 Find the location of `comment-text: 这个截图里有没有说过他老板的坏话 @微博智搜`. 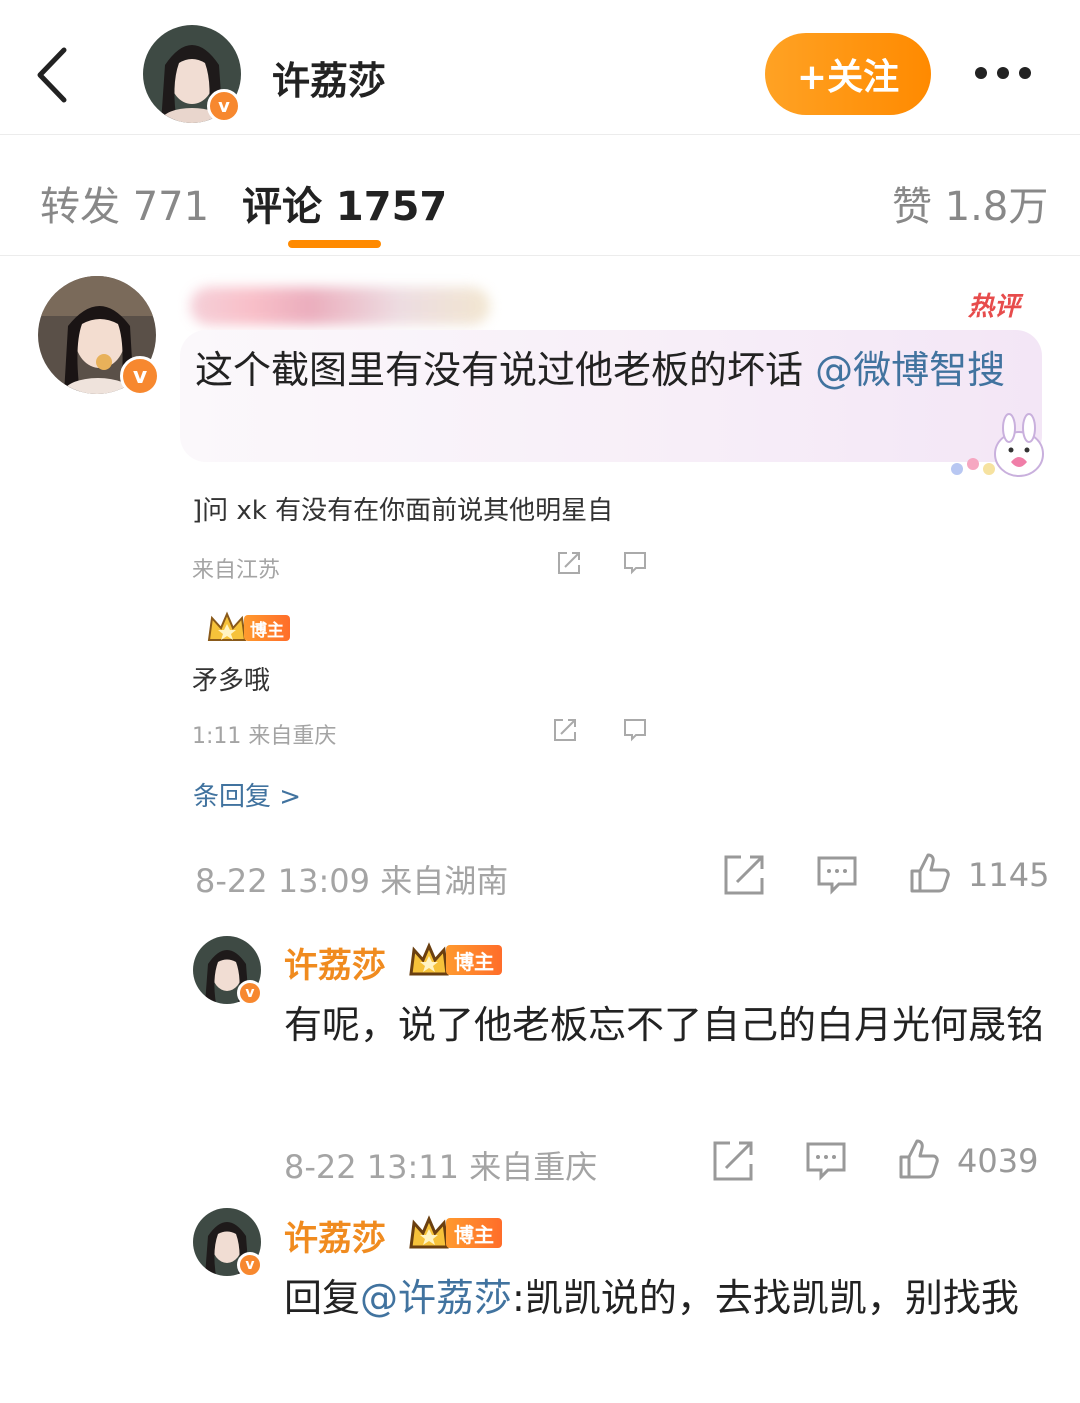

comment-text: 这个截图里有没有说过他老板的坏话 @微博智搜 is located at coordinates (615, 370).